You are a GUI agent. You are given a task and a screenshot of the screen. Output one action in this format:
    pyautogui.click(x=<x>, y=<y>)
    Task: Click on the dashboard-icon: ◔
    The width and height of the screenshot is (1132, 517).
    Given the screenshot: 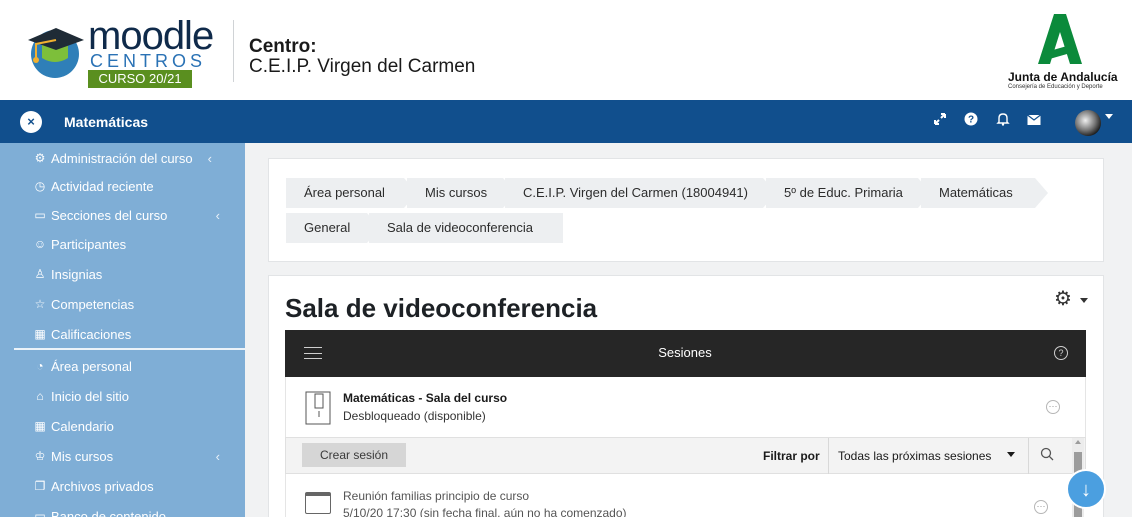 What is the action you would take?
    pyautogui.click(x=40, y=366)
    